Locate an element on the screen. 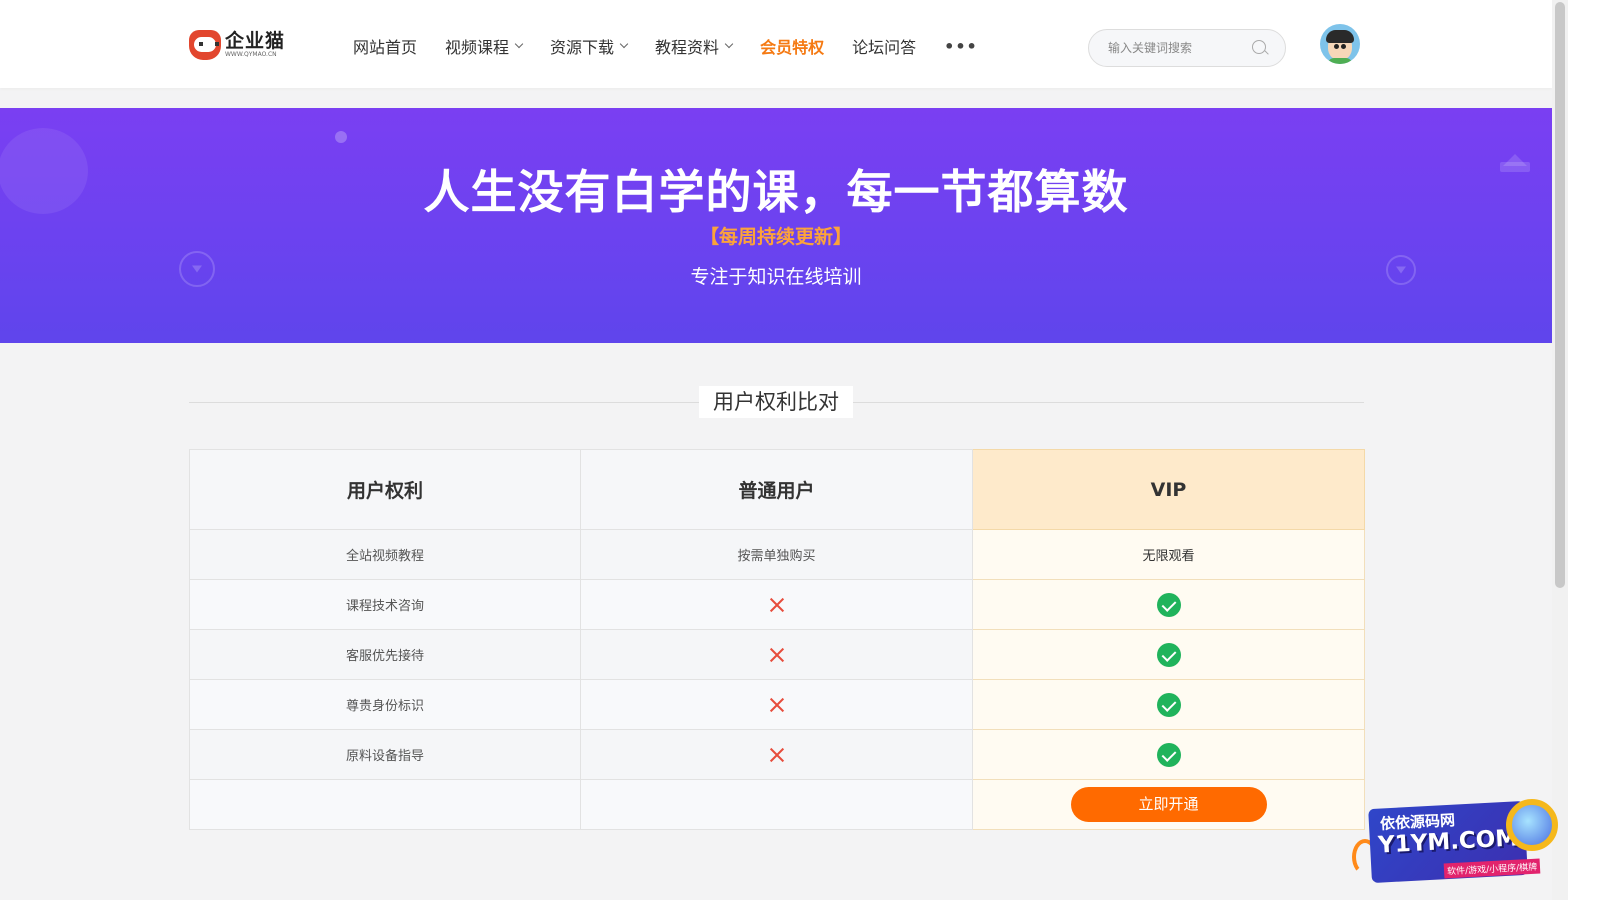 This screenshot has height=900, width=1600. nav-item-5: 论坛问答 is located at coordinates (884, 46).